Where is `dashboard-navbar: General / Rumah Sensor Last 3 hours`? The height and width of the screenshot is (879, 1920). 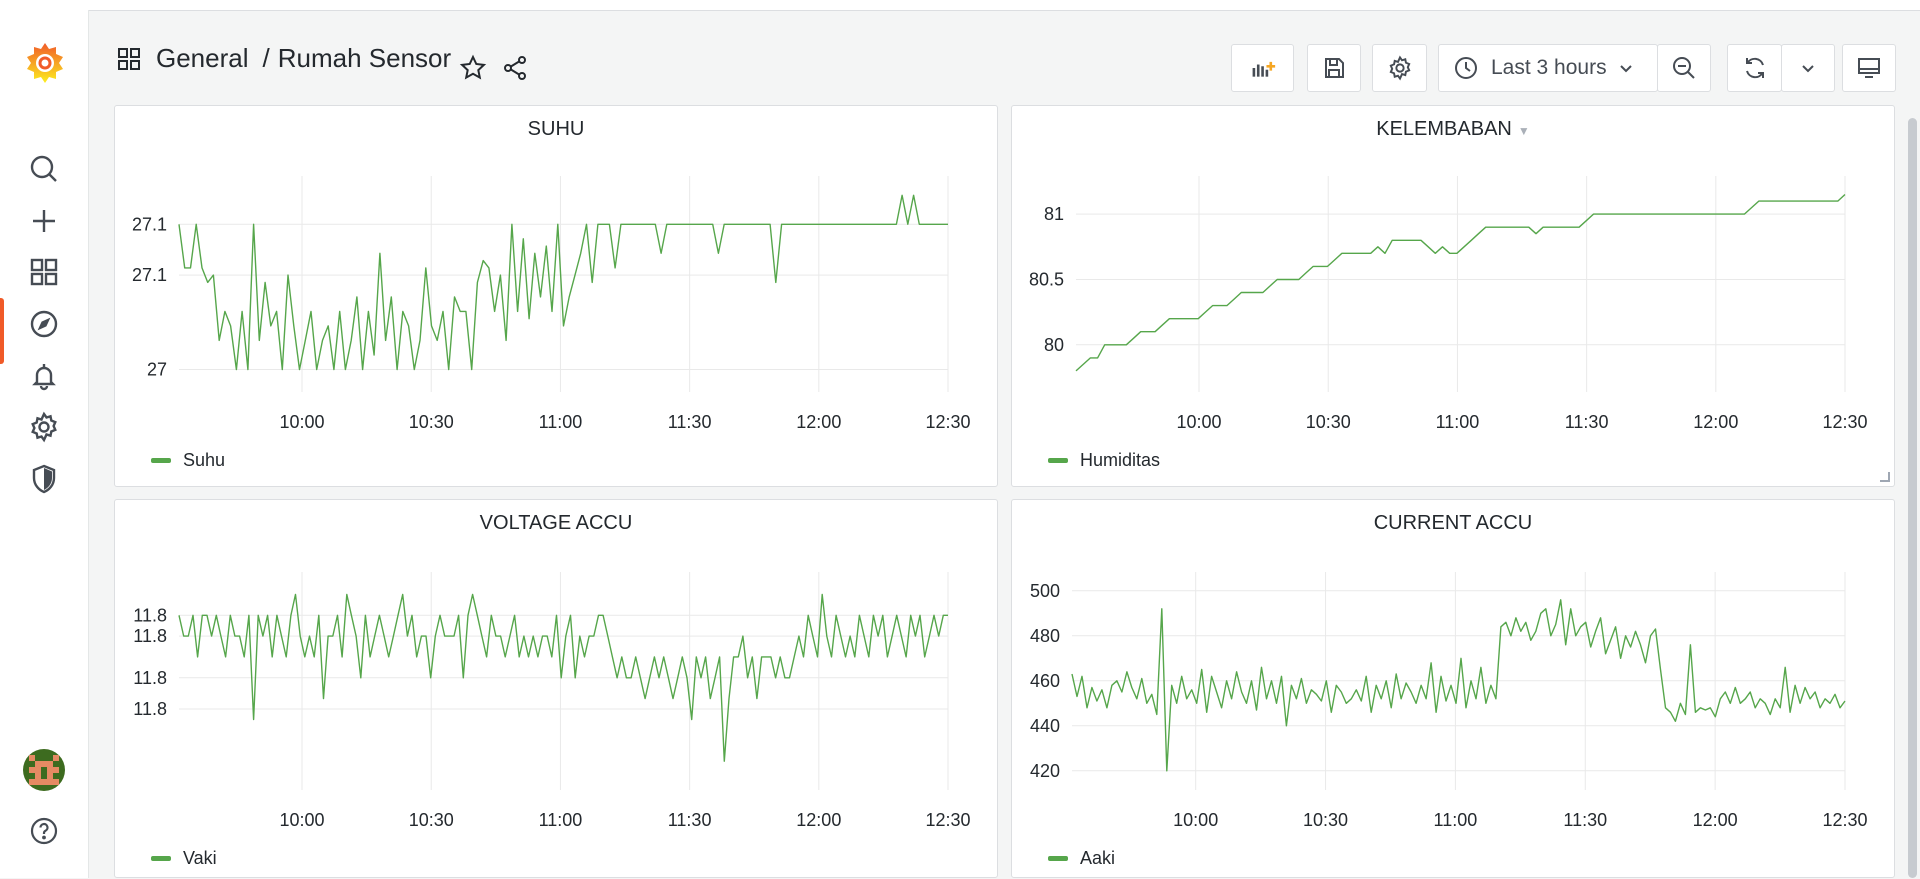
dashboard-navbar: General / Rumah Sensor Last 3 hours is located at coordinates (1004, 58).